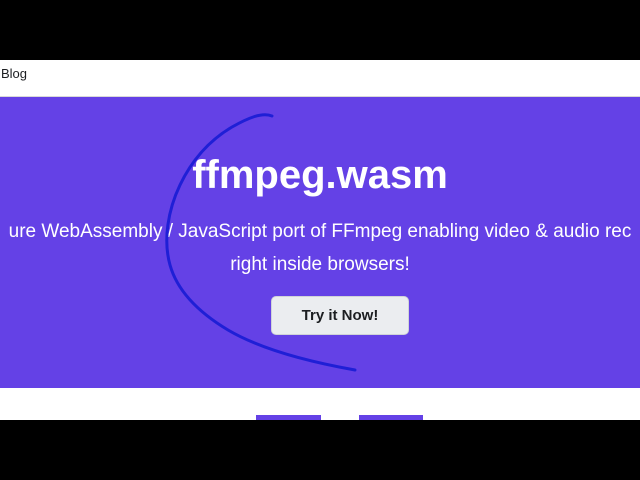 The height and width of the screenshot is (480, 640). I want to click on nav-link-blog: Blog, so click(14, 73).